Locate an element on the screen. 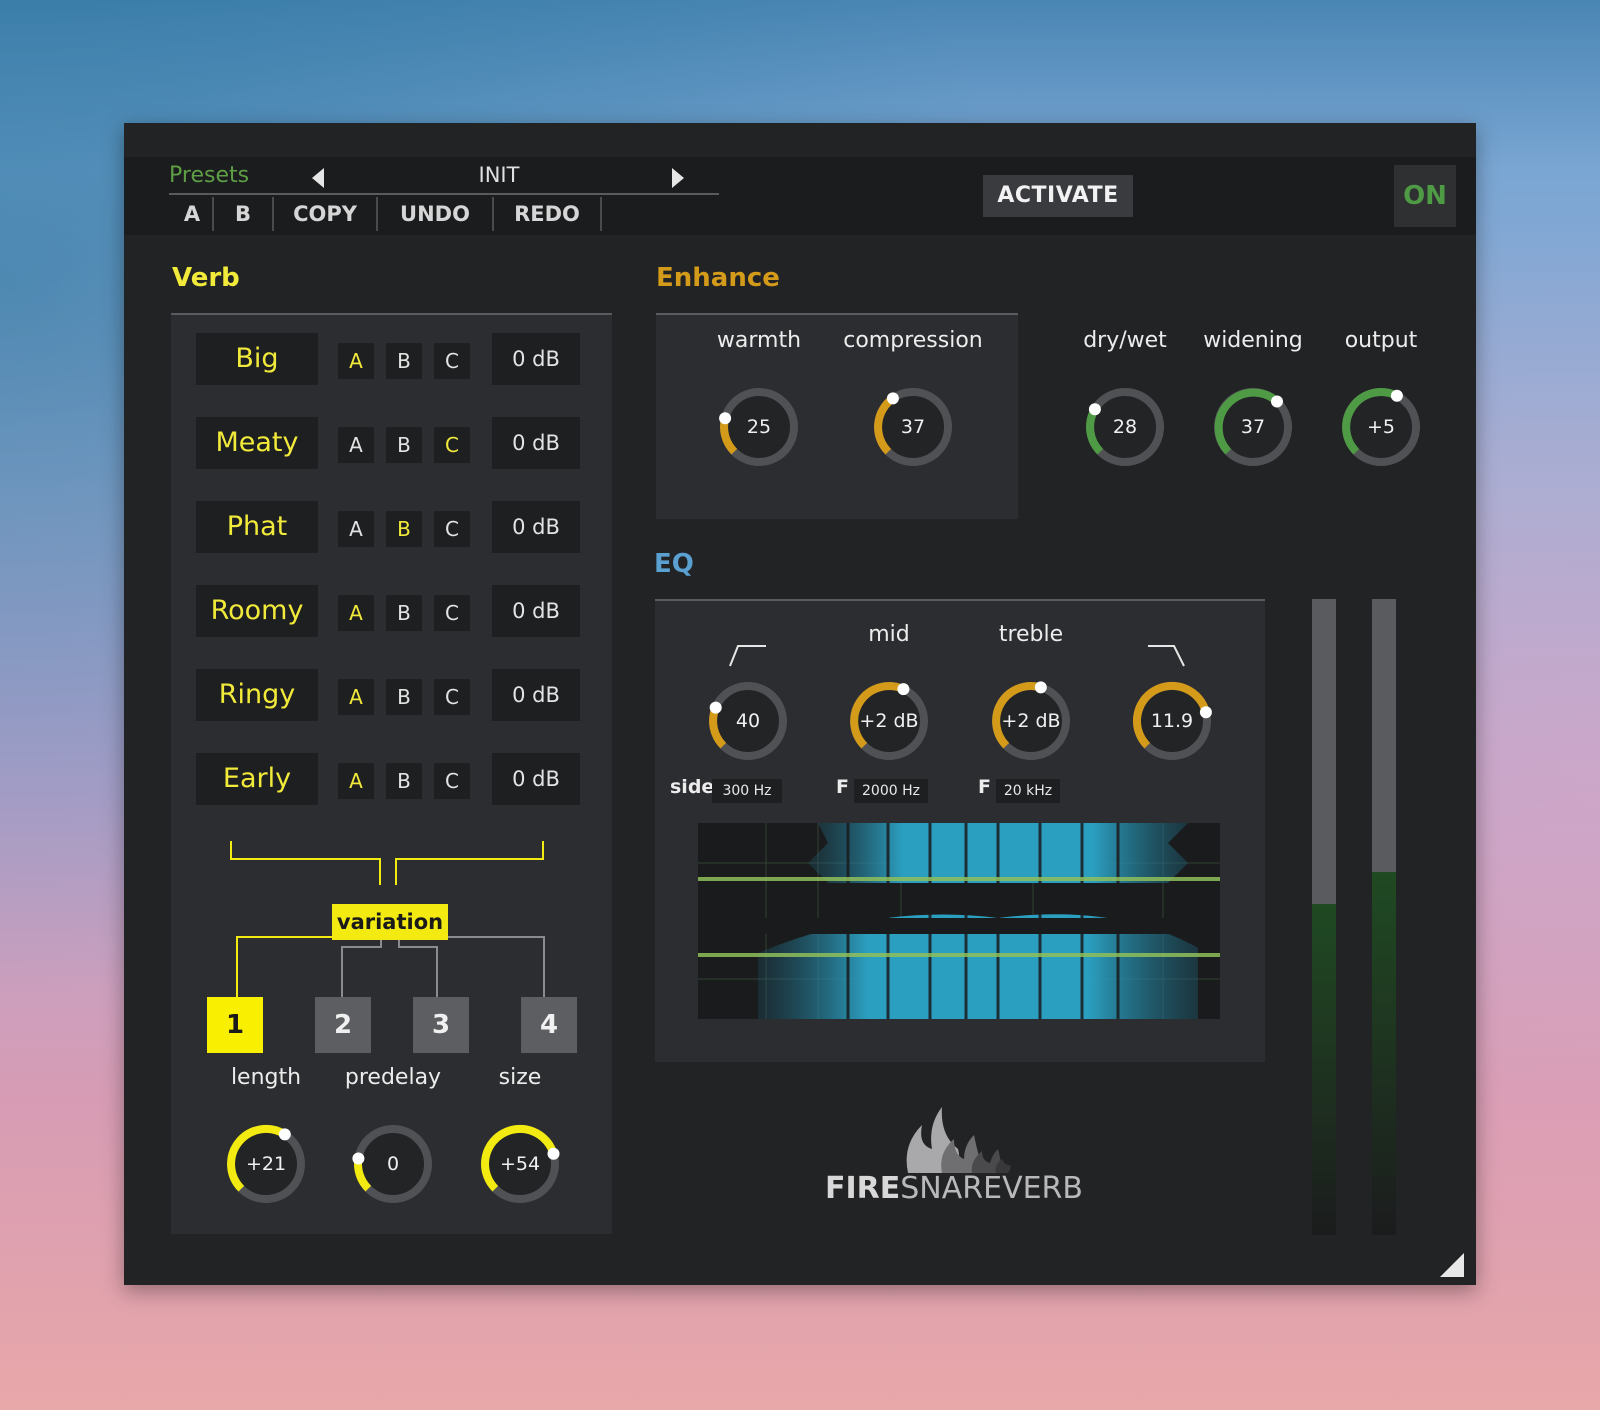 The width and height of the screenshot is (1600, 1410). verb-divider is located at coordinates (391, 314).